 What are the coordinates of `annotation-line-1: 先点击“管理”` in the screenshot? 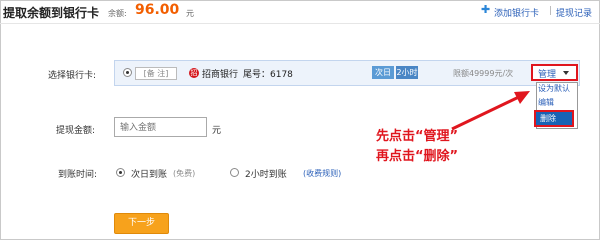 It's located at (417, 136).